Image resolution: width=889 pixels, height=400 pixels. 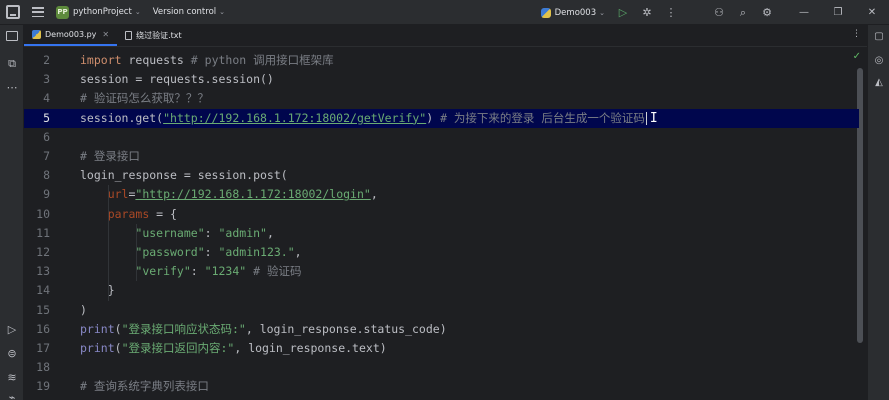 What do you see at coordinates (441, 310) in the screenshot?
I see `code-line: 15)` at bounding box center [441, 310].